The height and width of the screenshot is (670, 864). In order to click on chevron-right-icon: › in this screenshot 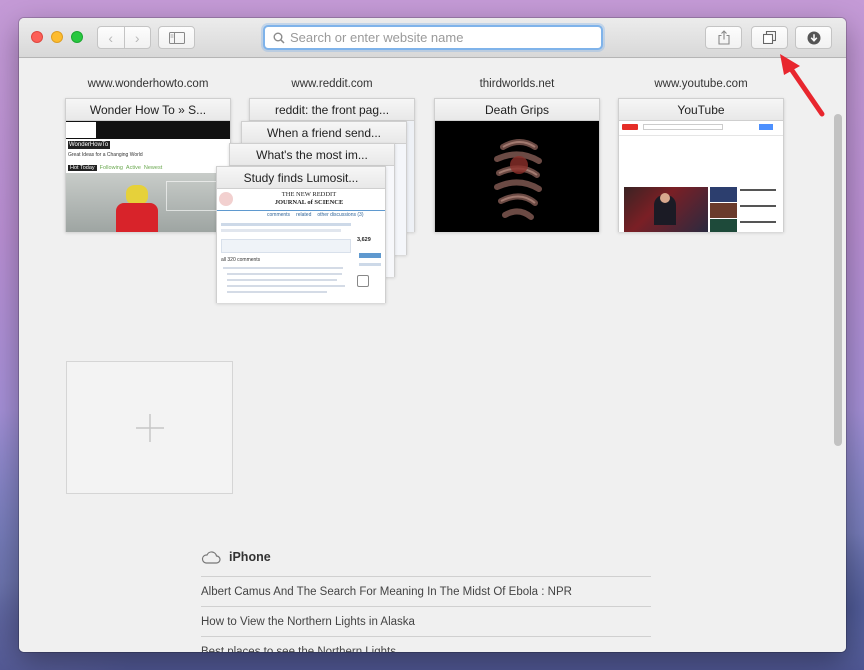, I will do `click(137, 37)`.